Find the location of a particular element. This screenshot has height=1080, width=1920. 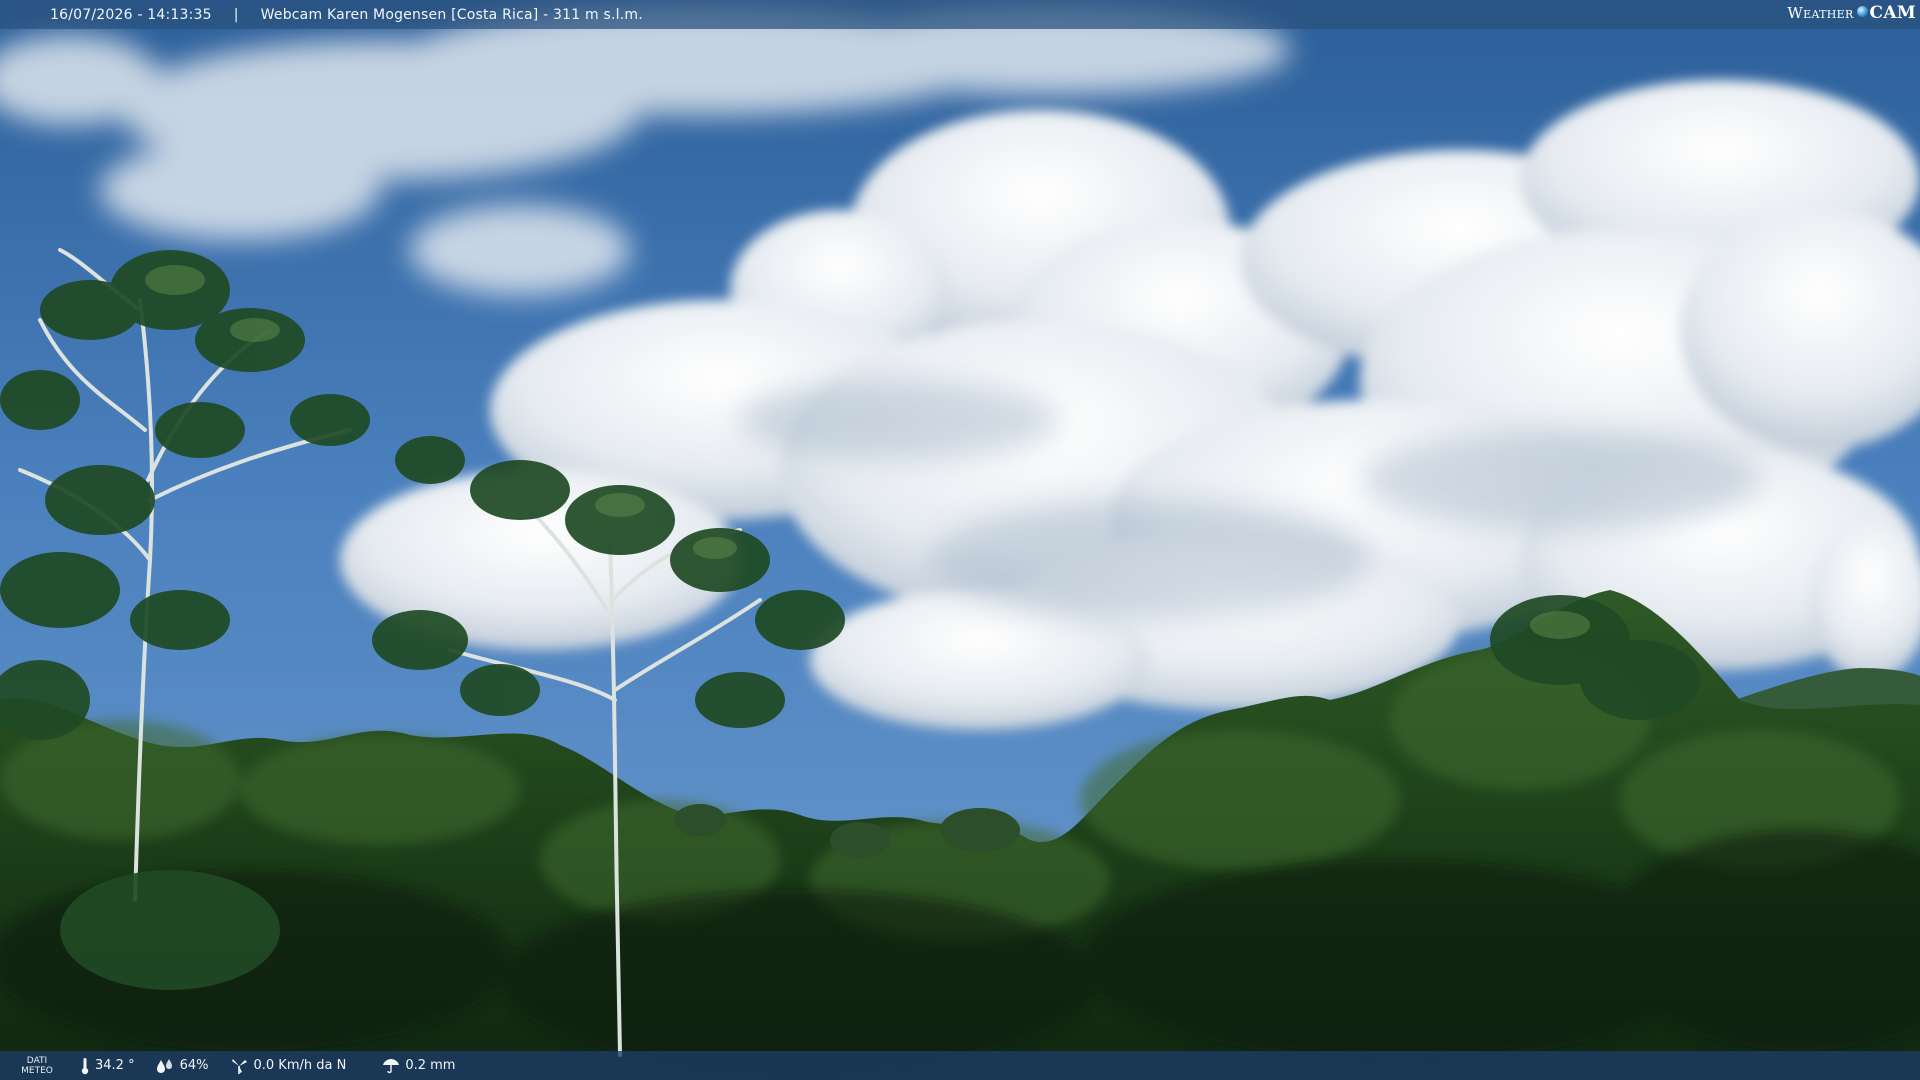

thermometer-icon is located at coordinates (85, 1065).